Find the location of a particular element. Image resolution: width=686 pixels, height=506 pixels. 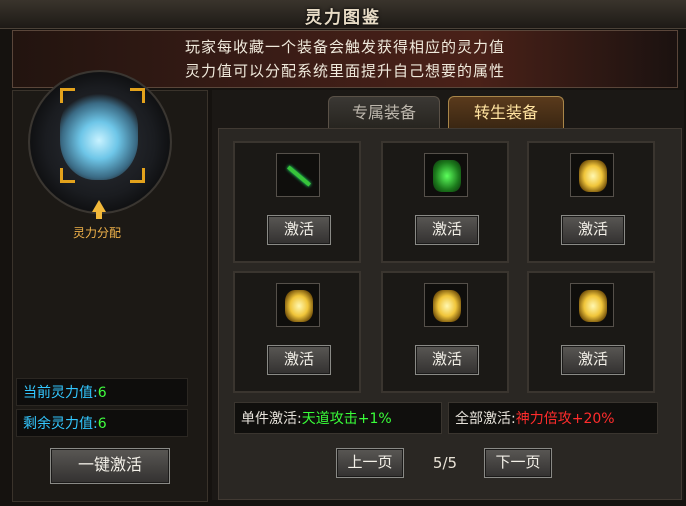

remaining-spirit-label: 剩余灵力值: is located at coordinates (60, 424).